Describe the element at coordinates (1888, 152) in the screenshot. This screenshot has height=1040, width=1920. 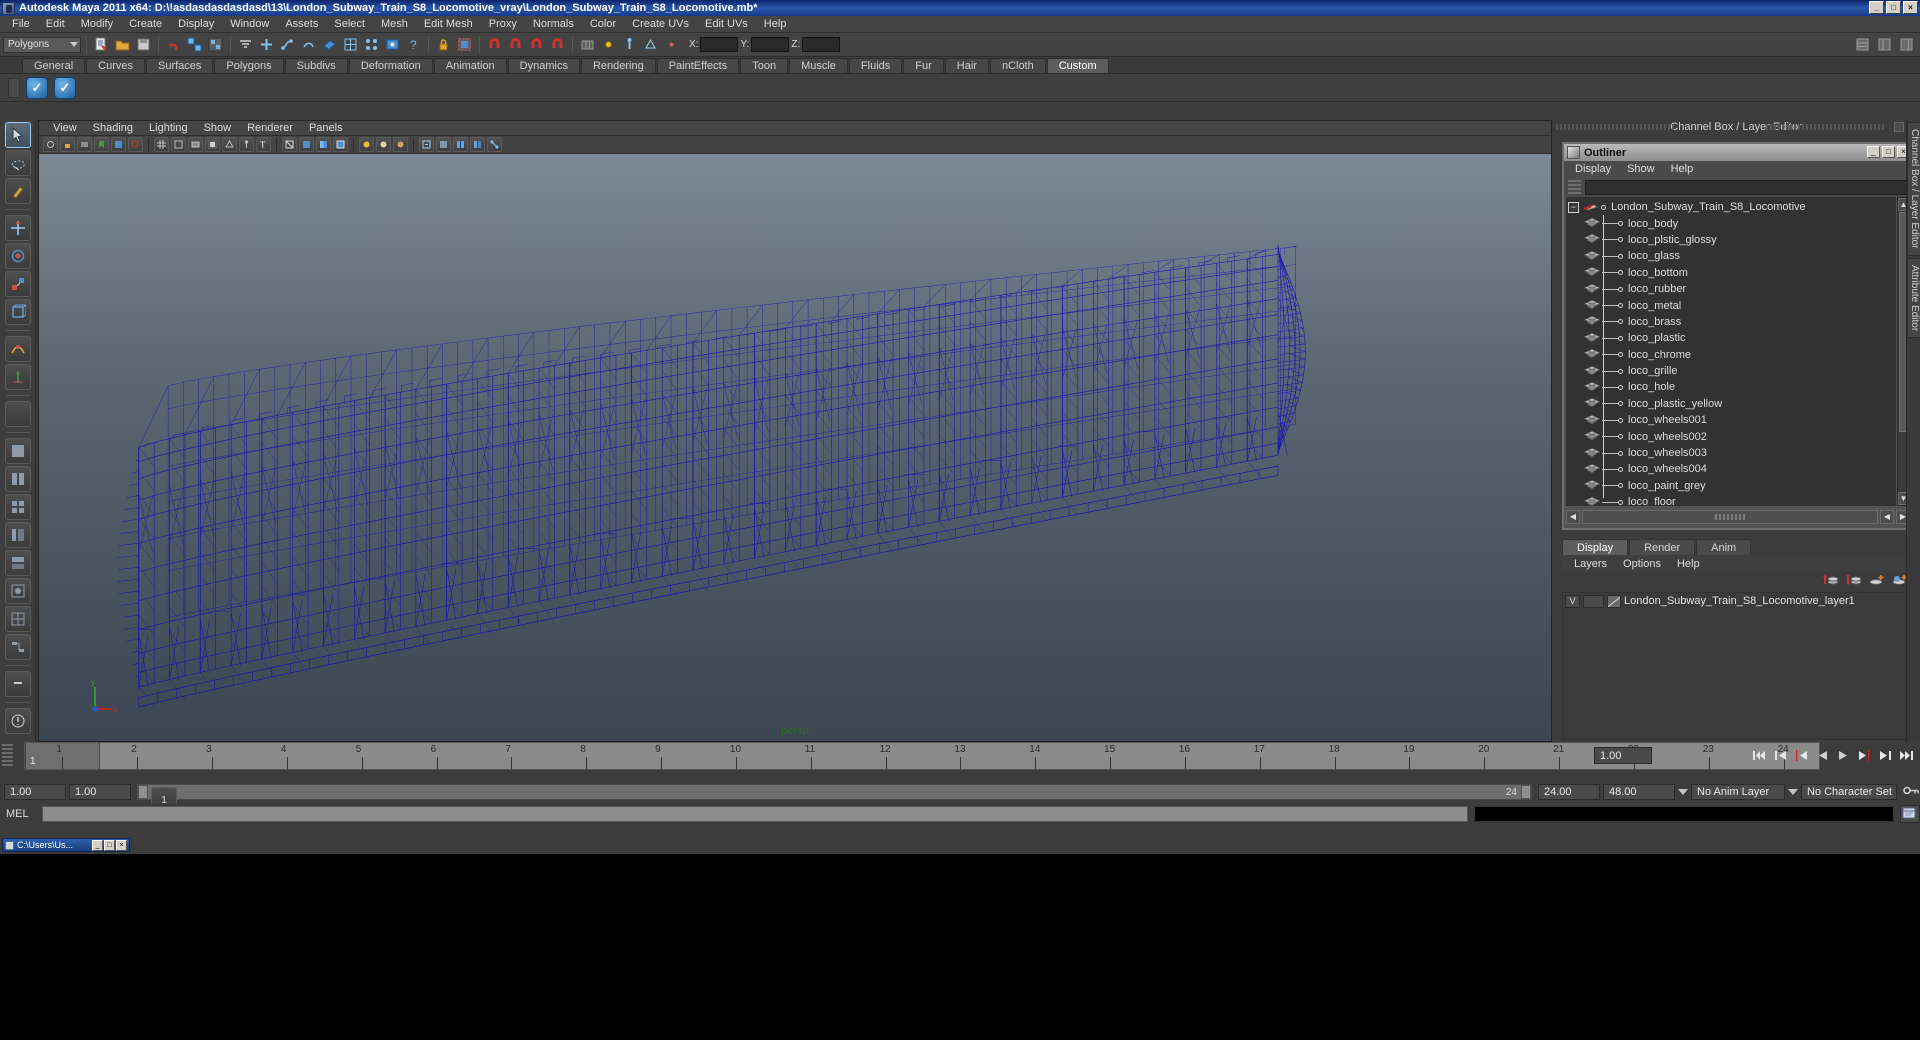
I see `outliner-maximize-button: □` at that location.